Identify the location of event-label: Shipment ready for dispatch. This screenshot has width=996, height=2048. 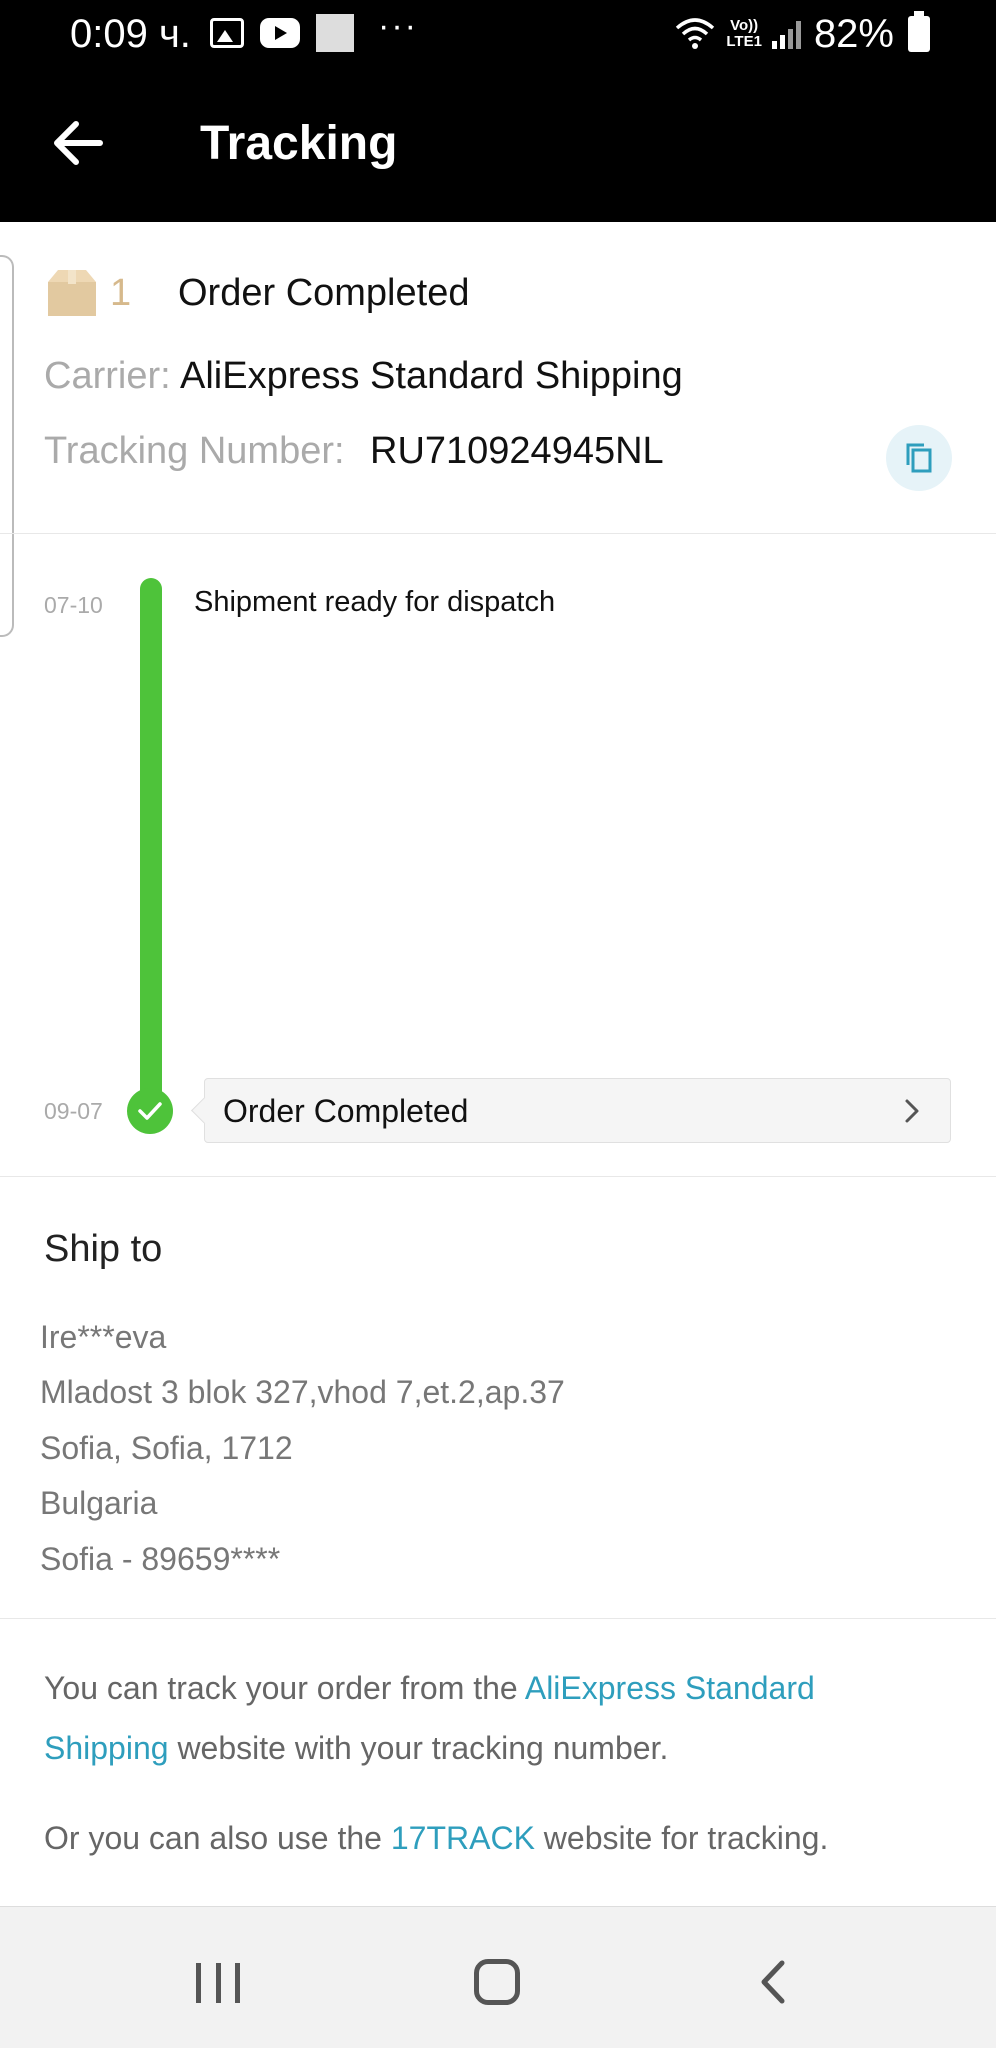
(375, 602).